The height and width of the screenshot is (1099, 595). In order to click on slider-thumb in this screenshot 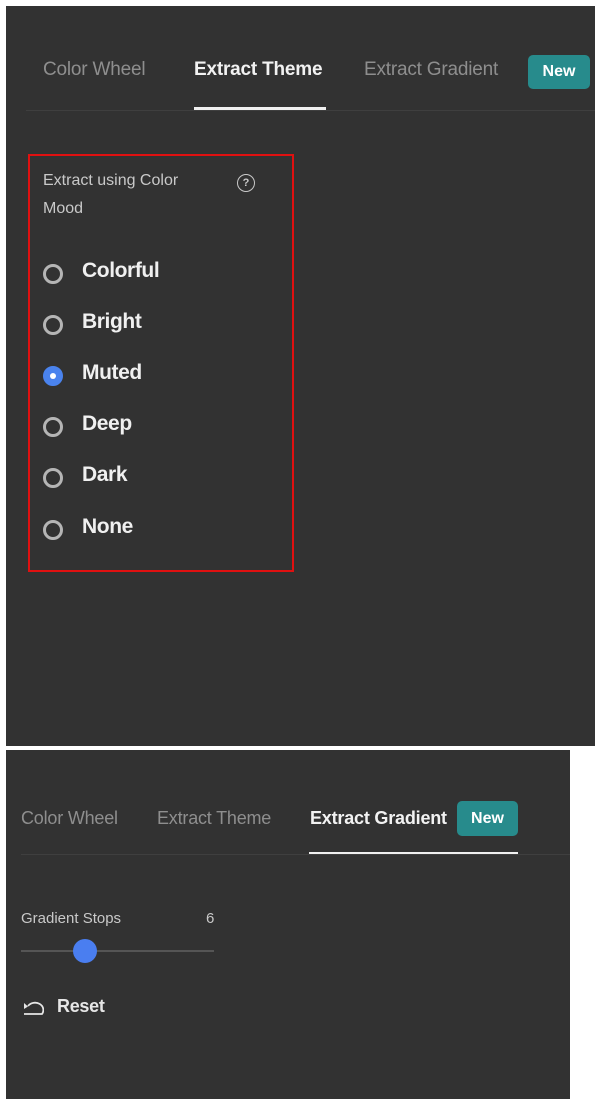, I will do `click(84, 951)`.